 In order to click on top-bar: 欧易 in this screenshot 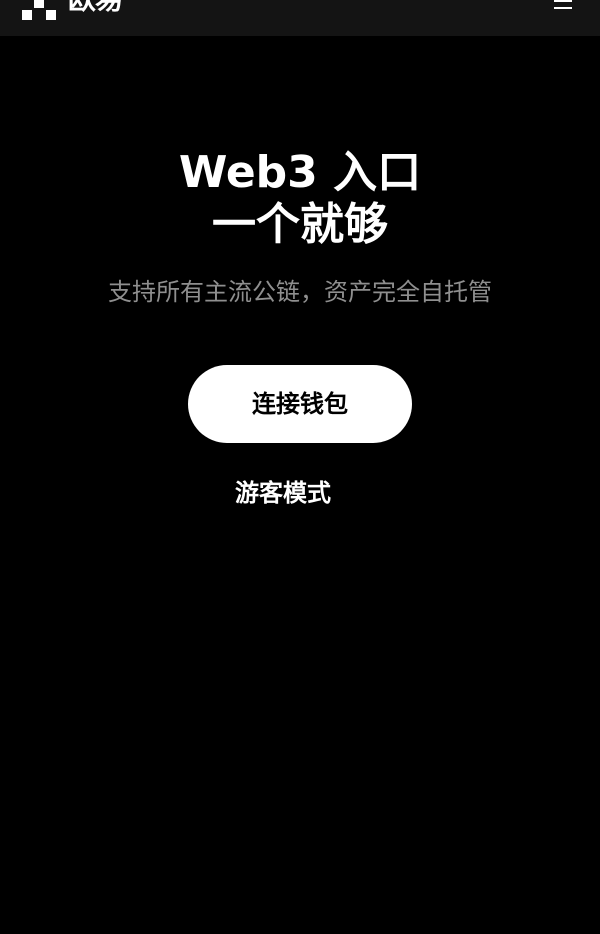, I will do `click(300, 18)`.